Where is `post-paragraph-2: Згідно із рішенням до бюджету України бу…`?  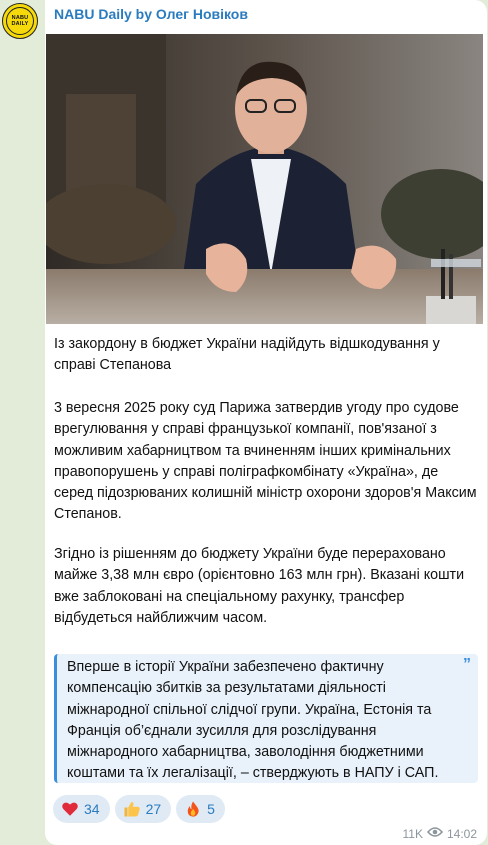
post-paragraph-2: Згідно із рішенням до бюджету України бу… is located at coordinates (259, 586).